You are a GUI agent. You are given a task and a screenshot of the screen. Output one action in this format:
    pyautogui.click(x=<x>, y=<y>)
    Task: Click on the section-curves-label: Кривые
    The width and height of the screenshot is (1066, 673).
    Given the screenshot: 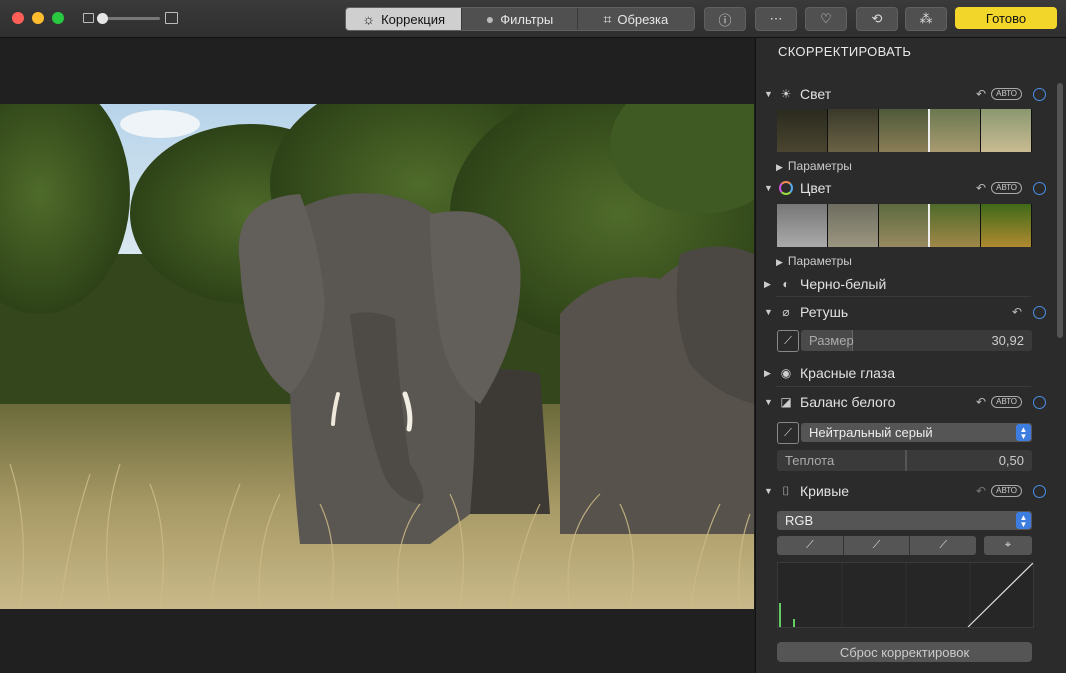 What is the action you would take?
    pyautogui.click(x=825, y=491)
    